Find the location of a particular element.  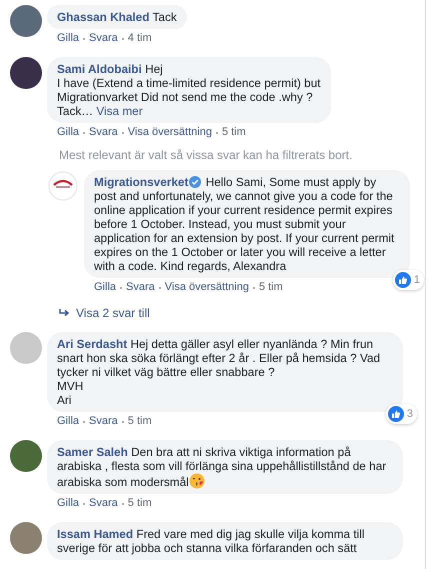

author-name: Samer Saleh is located at coordinates (92, 452).